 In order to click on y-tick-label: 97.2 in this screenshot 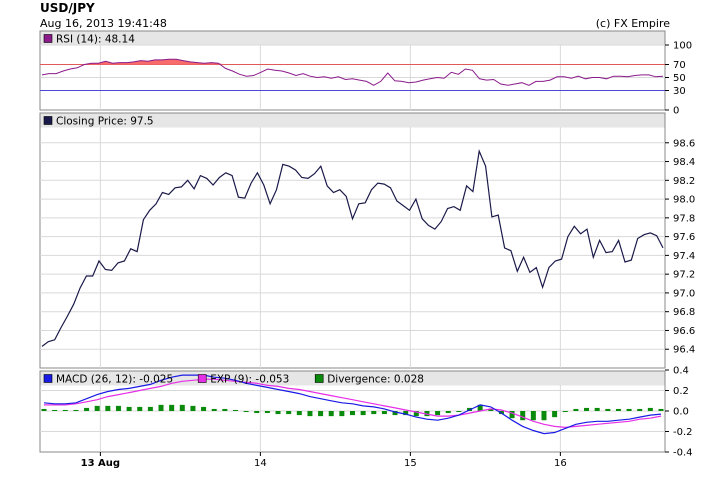, I will do `click(684, 275)`.